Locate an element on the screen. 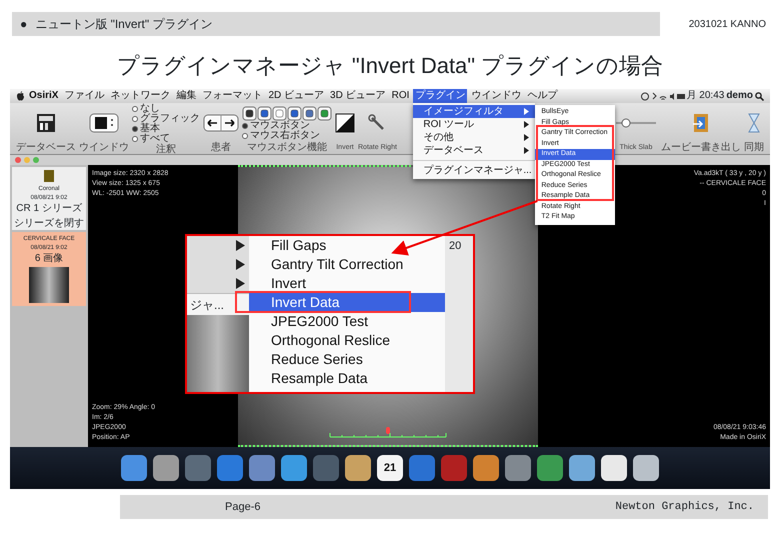 The height and width of the screenshot is (540, 780). radio-option: グラフィック is located at coordinates (166, 119).